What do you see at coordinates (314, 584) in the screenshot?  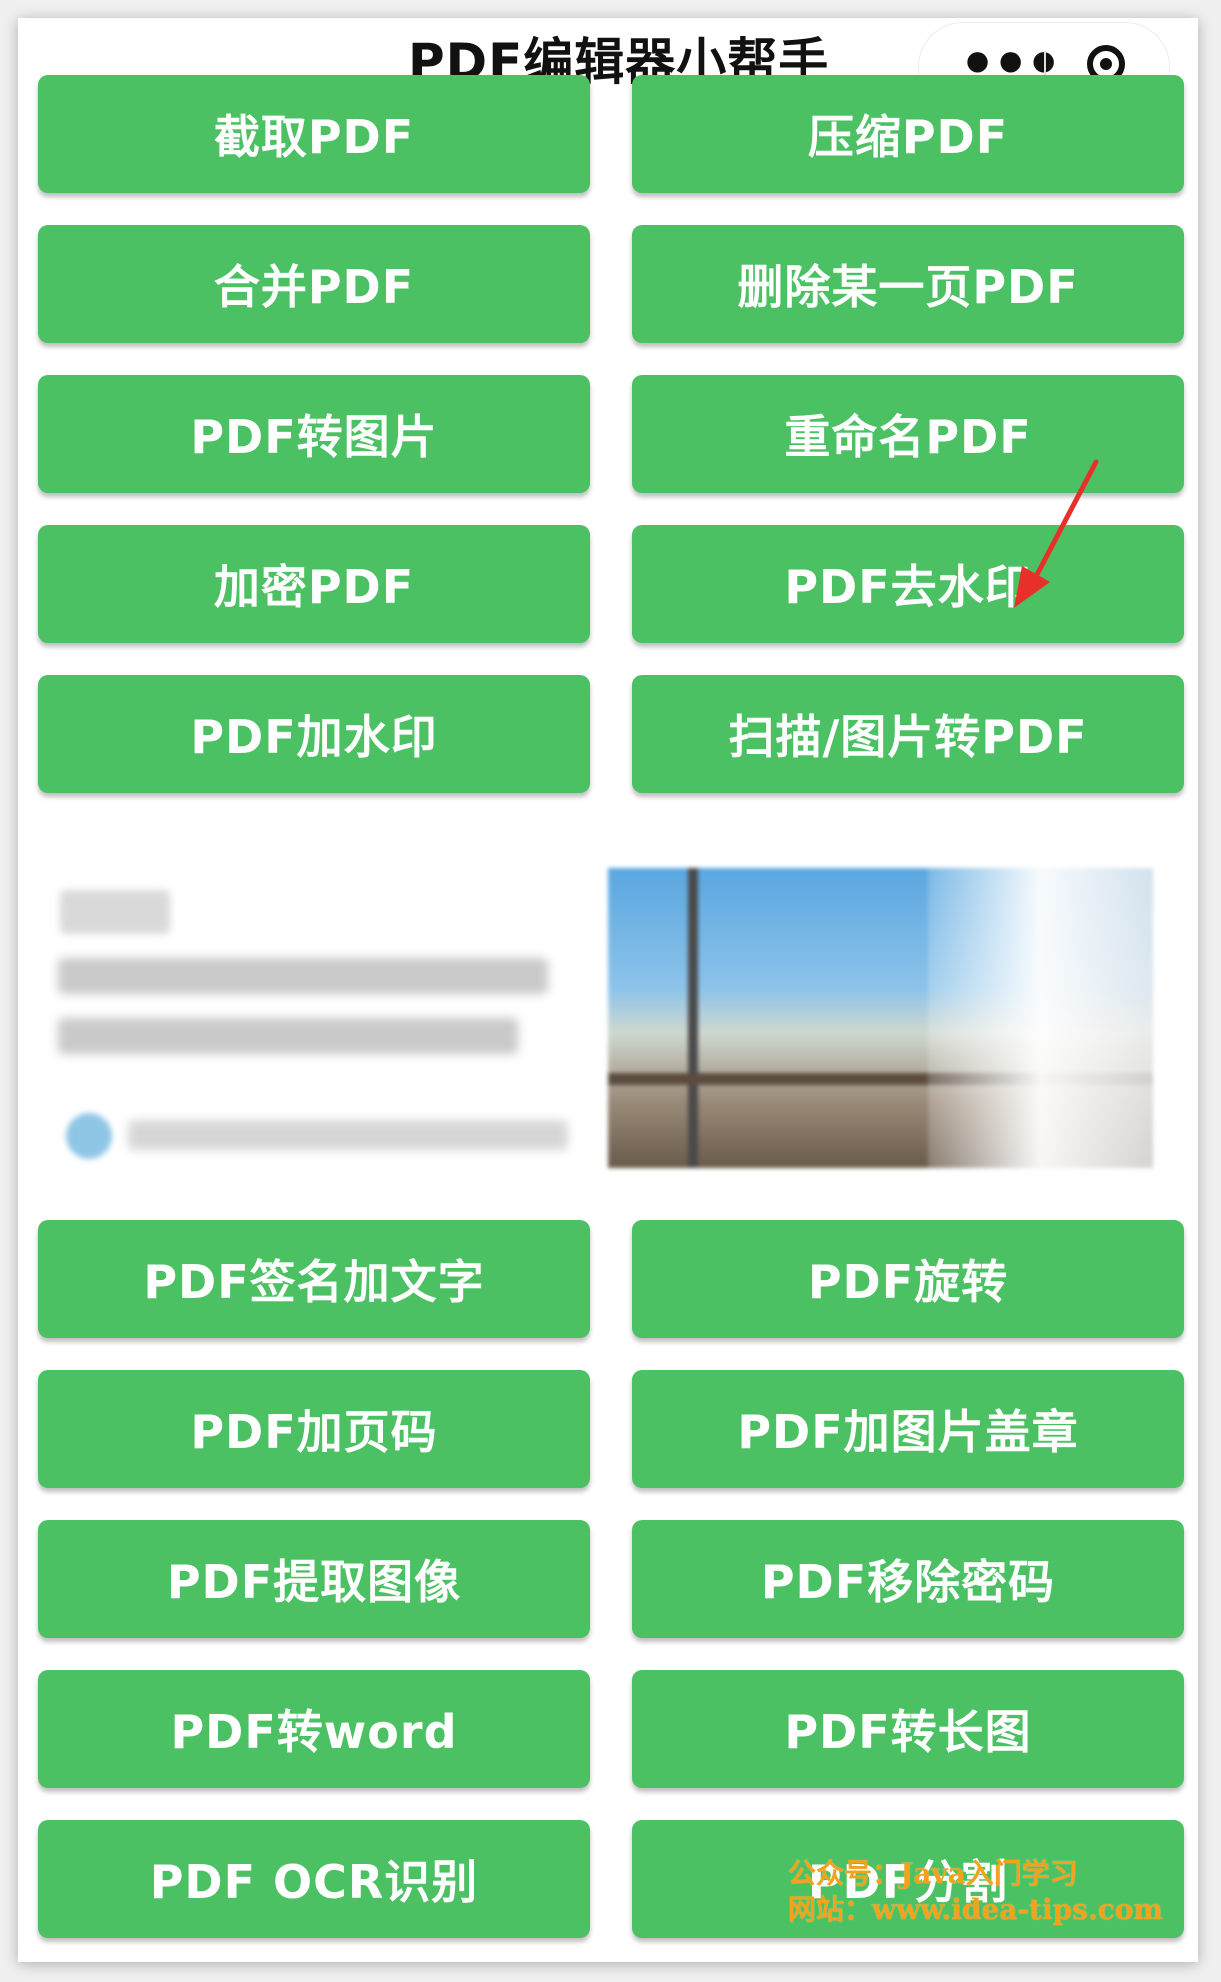 I see `encrypt-pdf-button: 加密PDF` at bounding box center [314, 584].